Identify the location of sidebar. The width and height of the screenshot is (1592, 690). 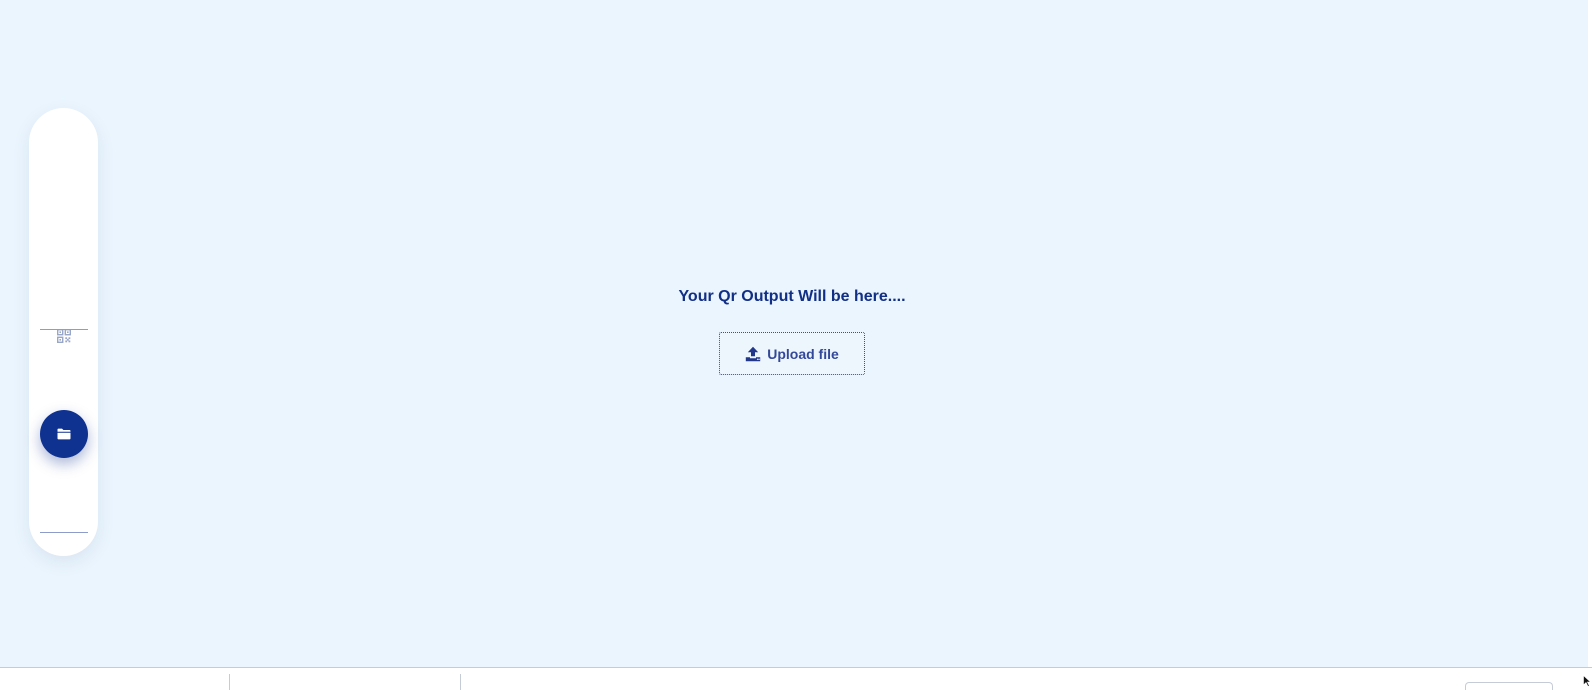
(63, 332).